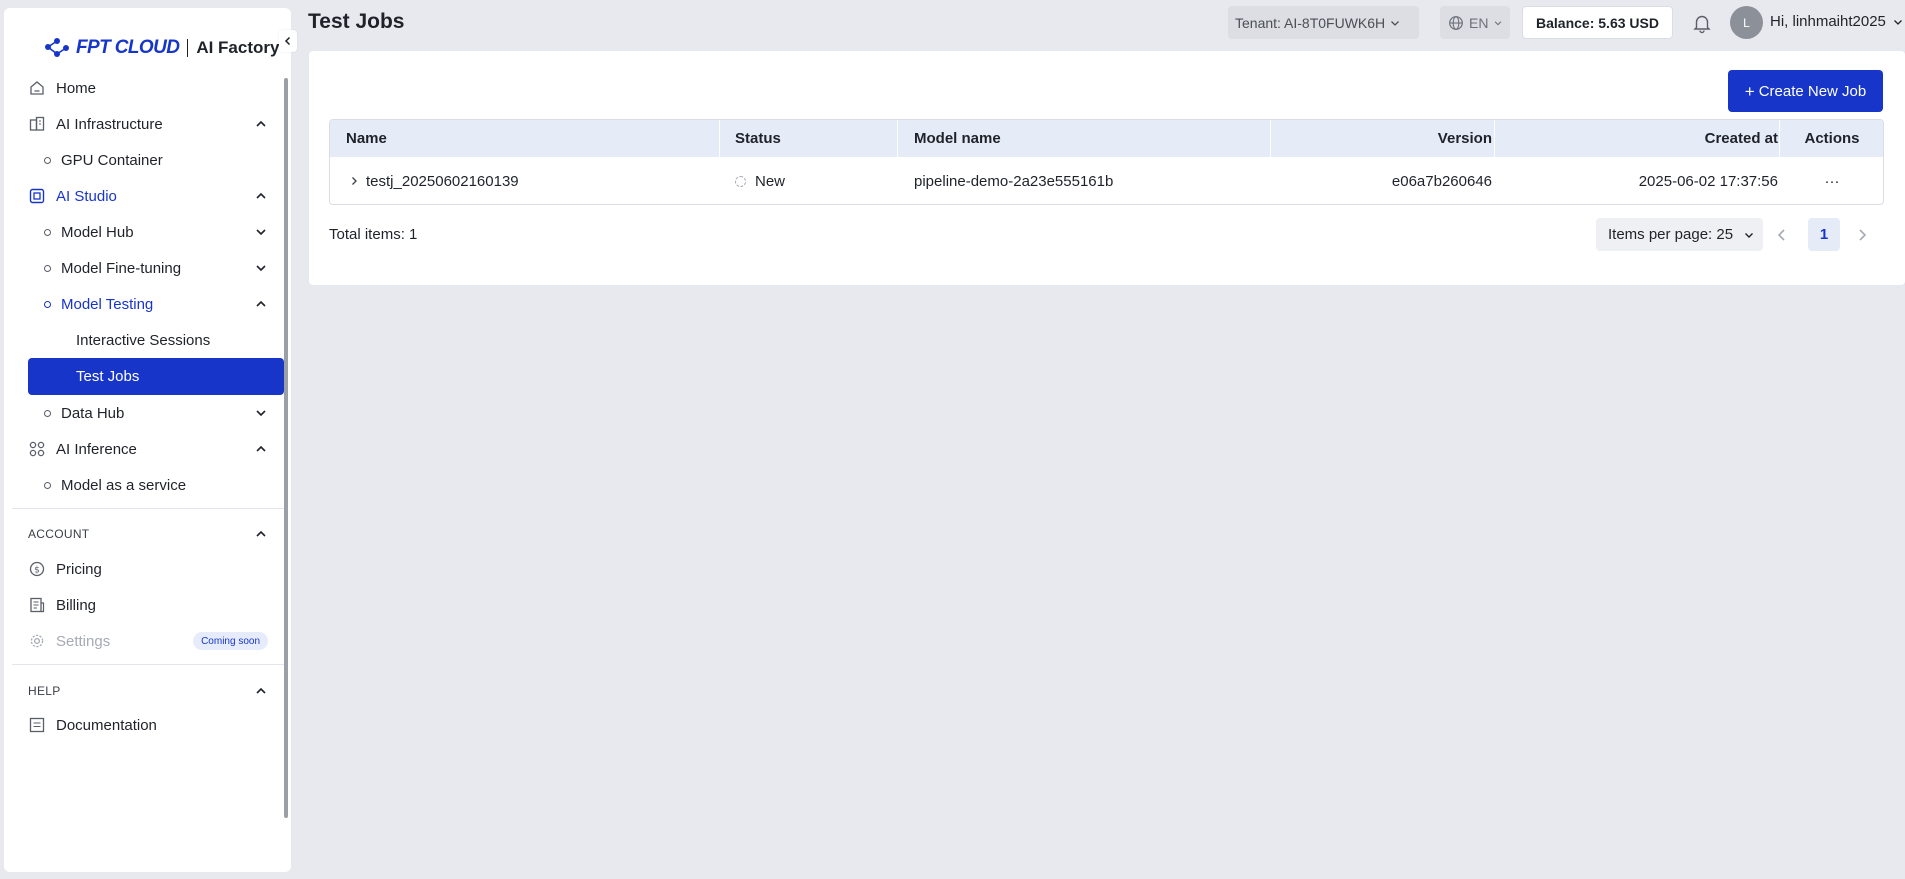 This screenshot has width=1905, height=879. What do you see at coordinates (112, 160) in the screenshot?
I see `sidebar-item-label: GPU Container` at bounding box center [112, 160].